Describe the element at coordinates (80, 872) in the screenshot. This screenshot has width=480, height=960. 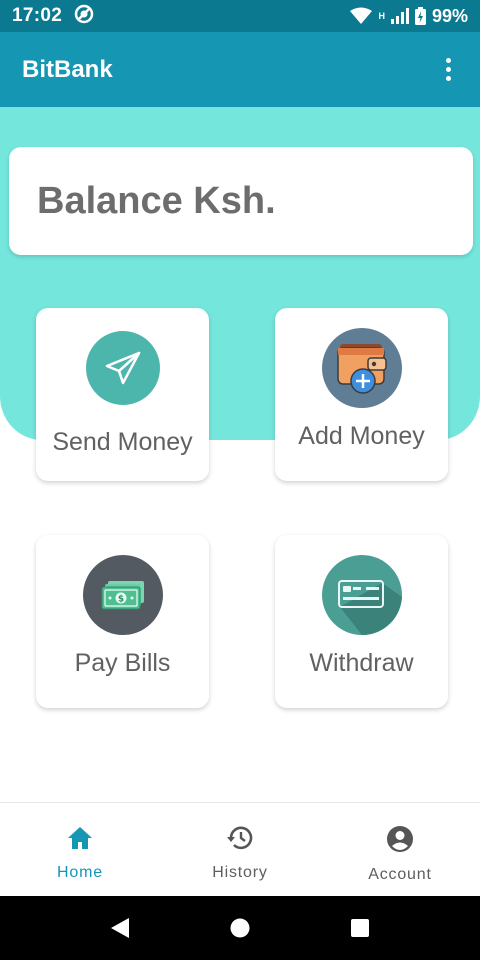
I see `nav-home-label: Home` at that location.